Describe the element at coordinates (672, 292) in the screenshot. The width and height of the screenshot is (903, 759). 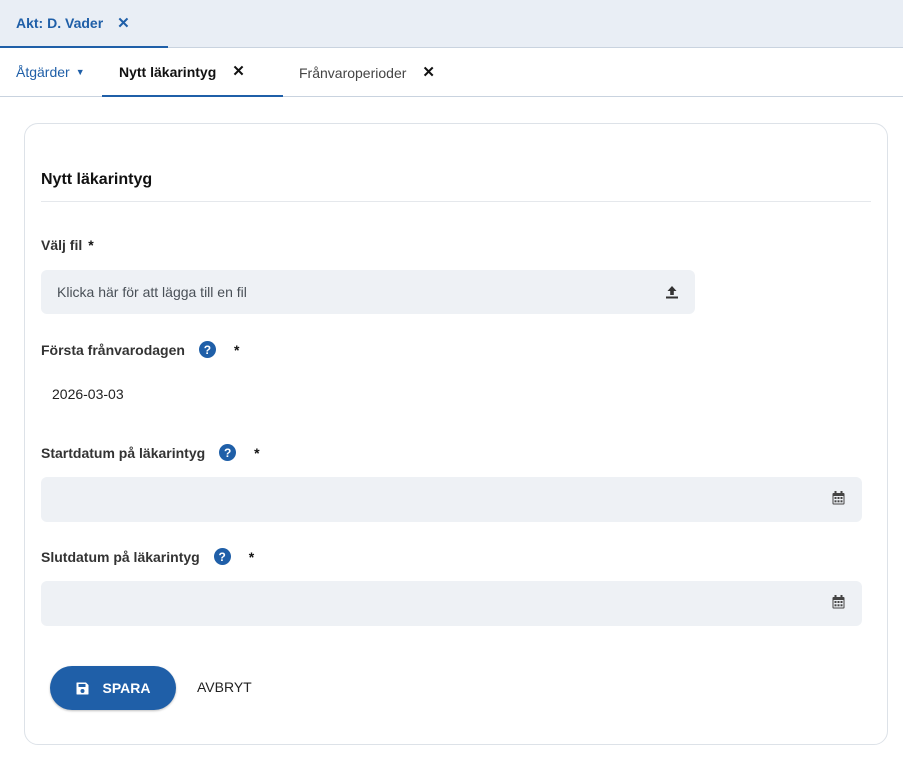
I see `upload-icon` at that location.